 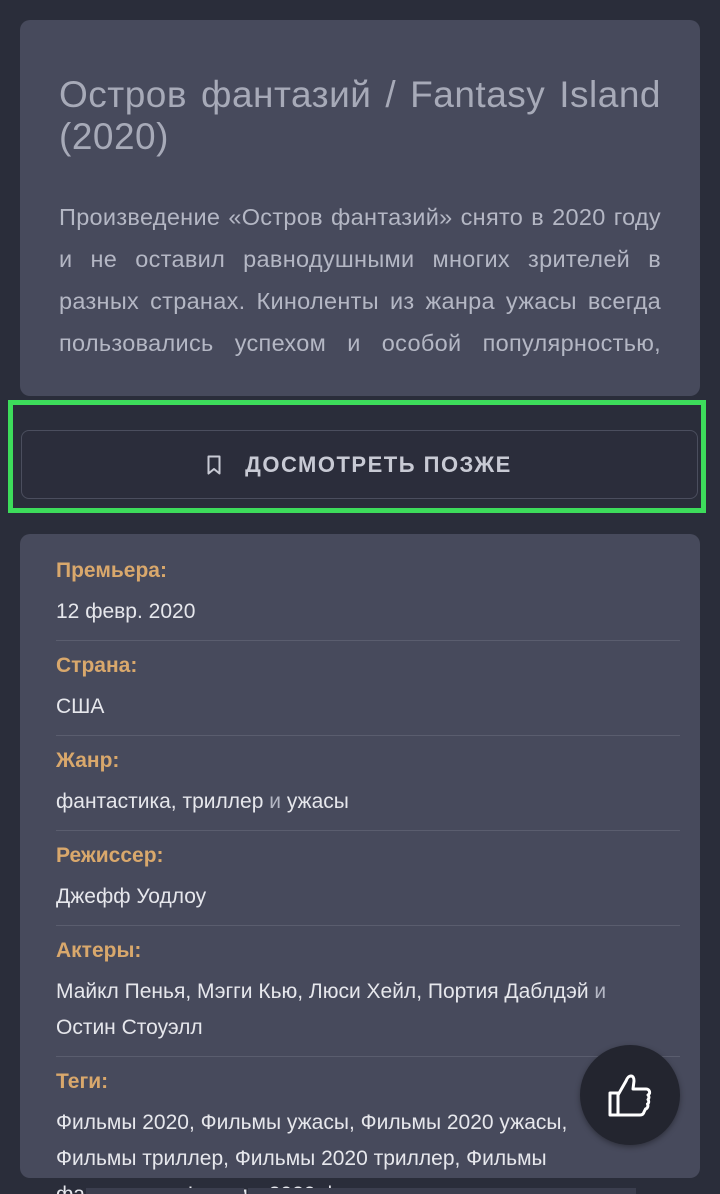 I want to click on actors-list-last: Остин Стоуэлл, so click(x=129, y=1027).